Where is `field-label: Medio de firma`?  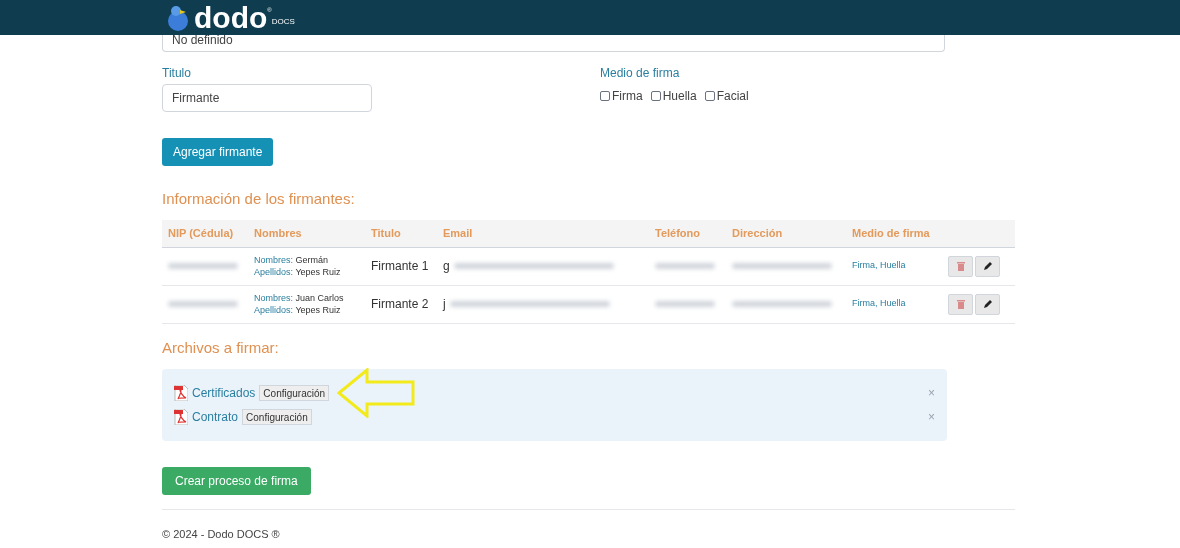
field-label: Medio de firma is located at coordinates (640, 73).